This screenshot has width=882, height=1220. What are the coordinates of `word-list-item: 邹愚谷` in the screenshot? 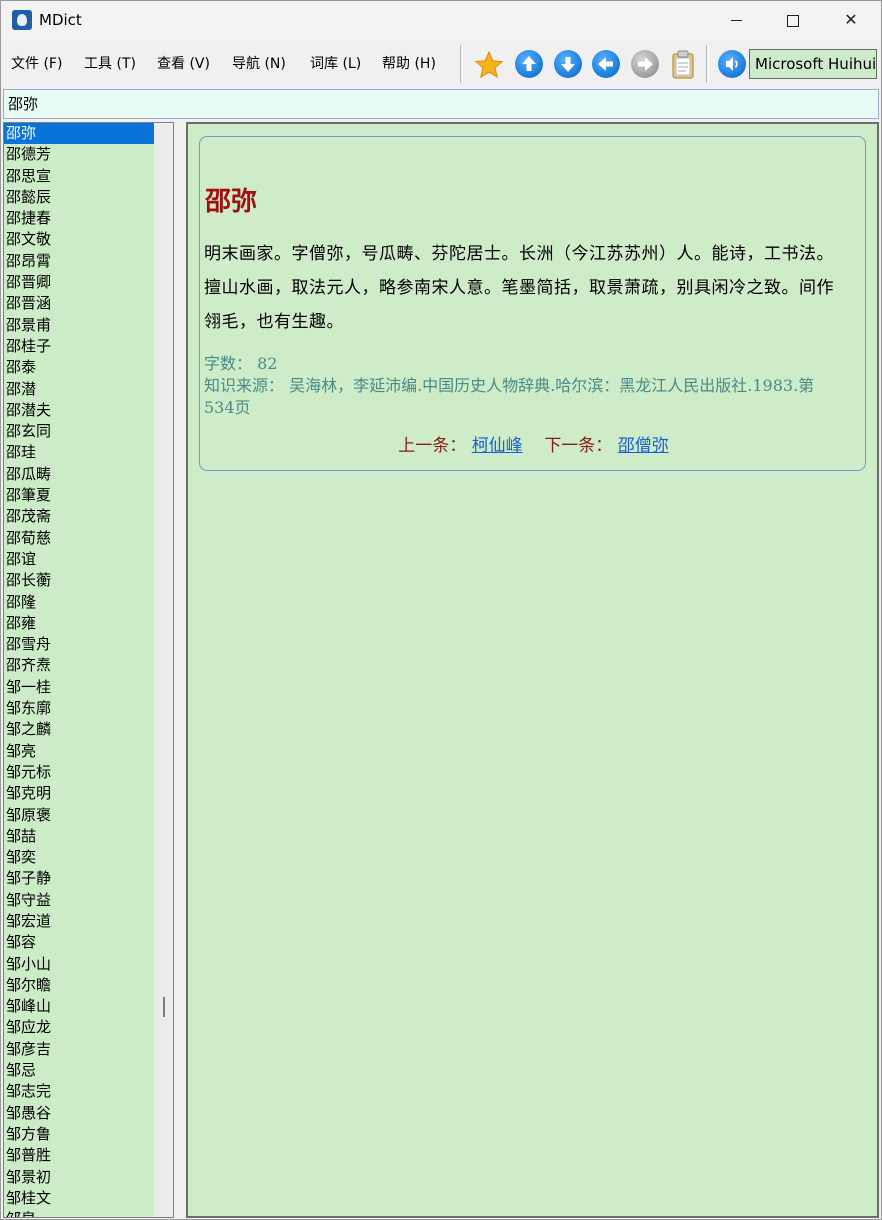 It's located at (79, 1113).